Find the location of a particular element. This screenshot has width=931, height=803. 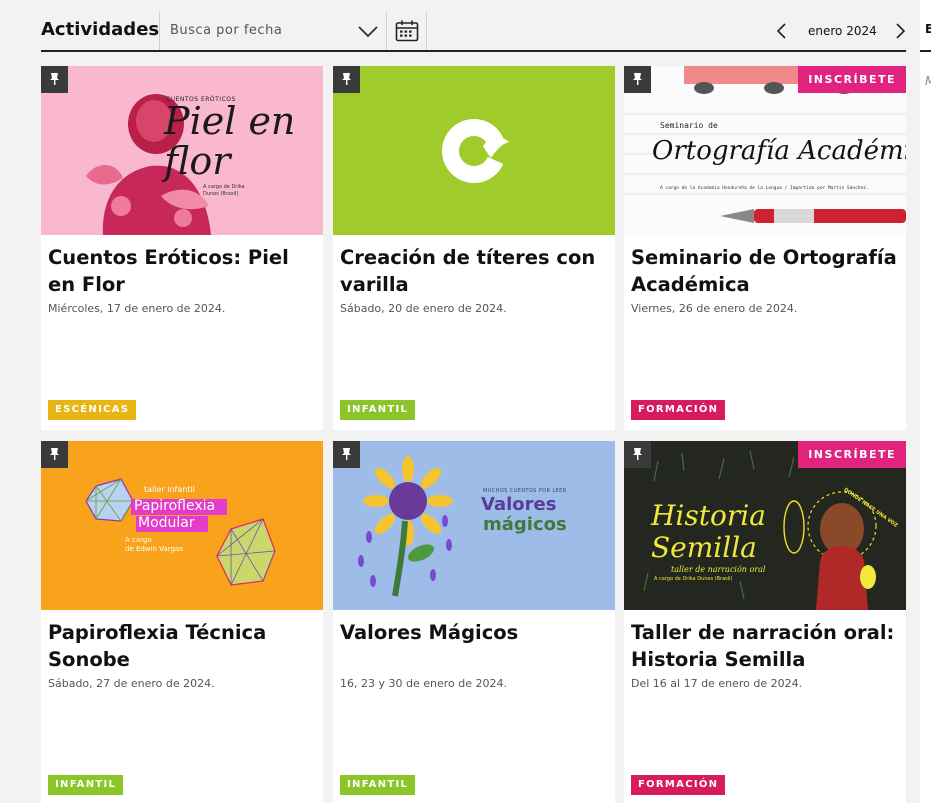

image-kicker: taller infantil is located at coordinates (169, 489).